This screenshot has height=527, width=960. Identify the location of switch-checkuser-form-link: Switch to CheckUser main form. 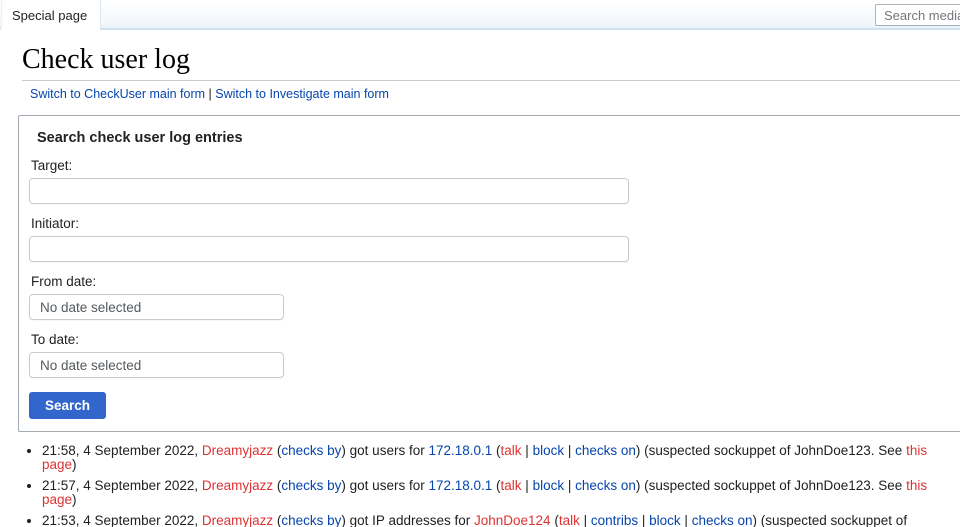
(117, 94).